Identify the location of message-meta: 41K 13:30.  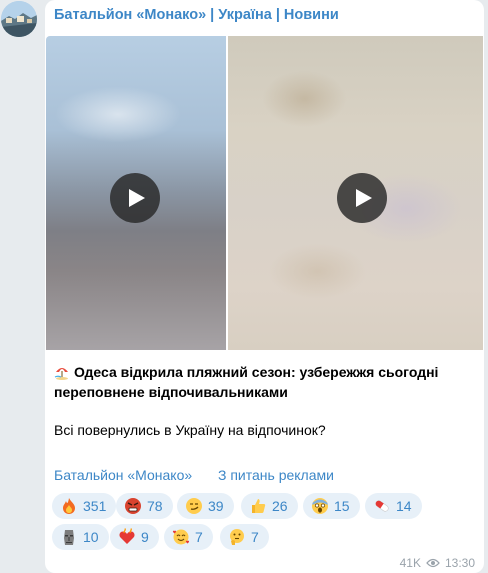
(437, 563).